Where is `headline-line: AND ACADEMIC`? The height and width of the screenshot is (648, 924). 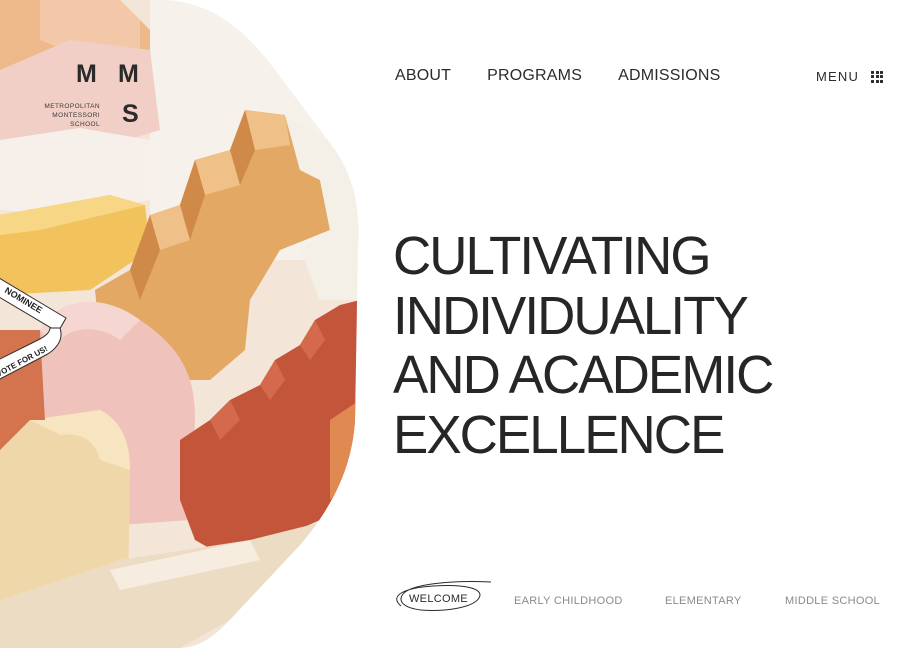
headline-line: AND ACADEMIC is located at coordinates (583, 375).